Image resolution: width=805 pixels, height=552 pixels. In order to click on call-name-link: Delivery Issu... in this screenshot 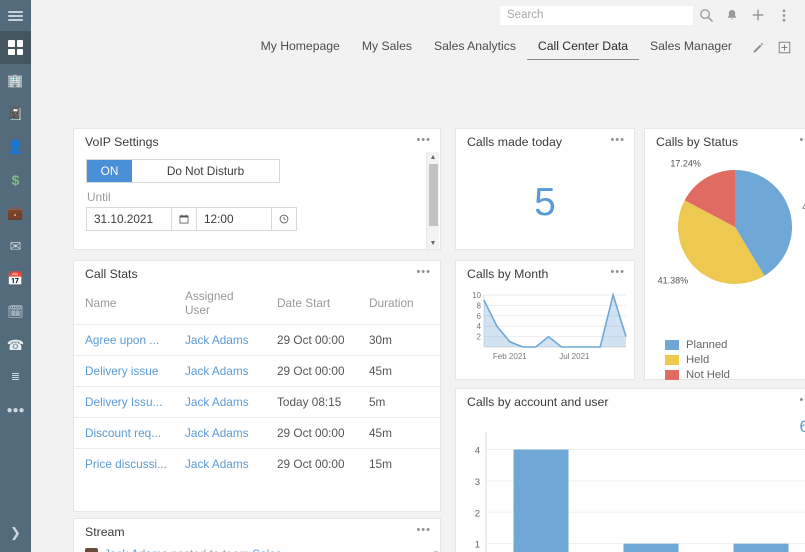, I will do `click(123, 402)`.